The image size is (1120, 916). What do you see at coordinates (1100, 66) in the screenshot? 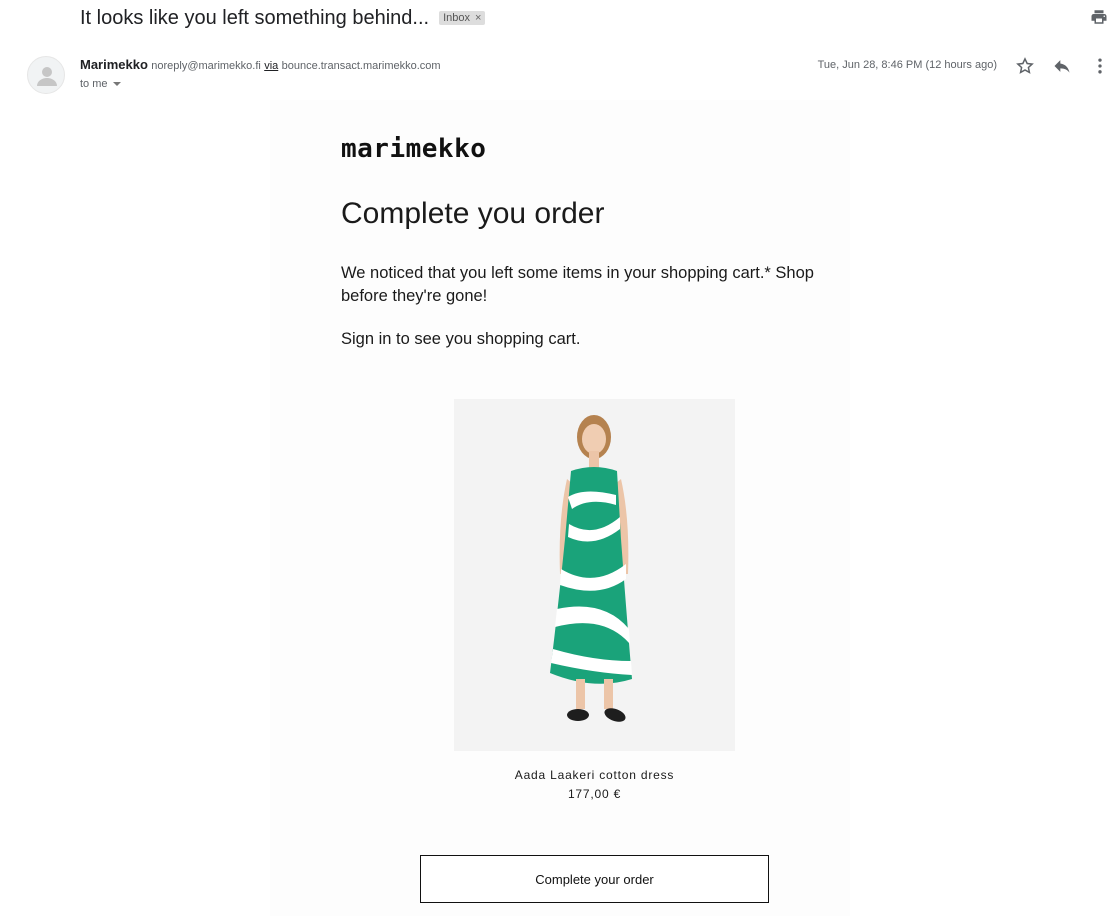
I see `more-vertical-icon` at bounding box center [1100, 66].